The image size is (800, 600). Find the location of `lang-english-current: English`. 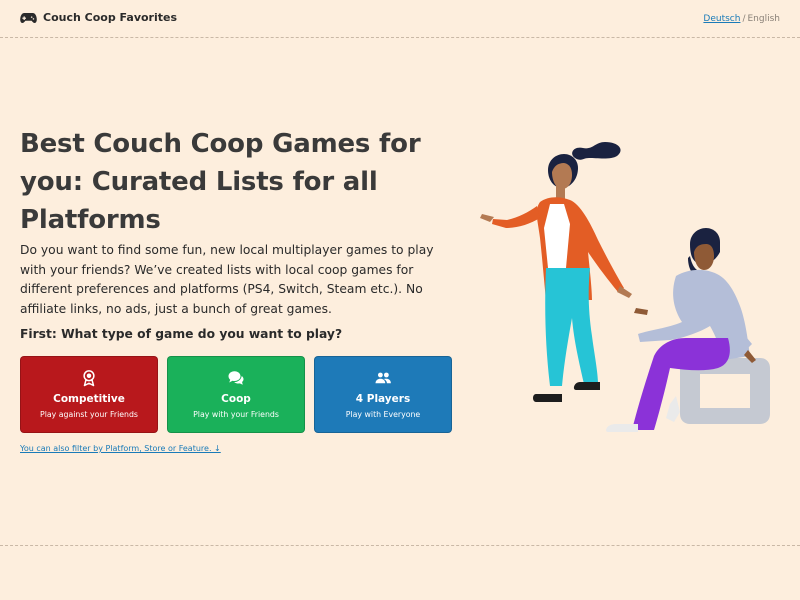

lang-english-current: English is located at coordinates (764, 19).